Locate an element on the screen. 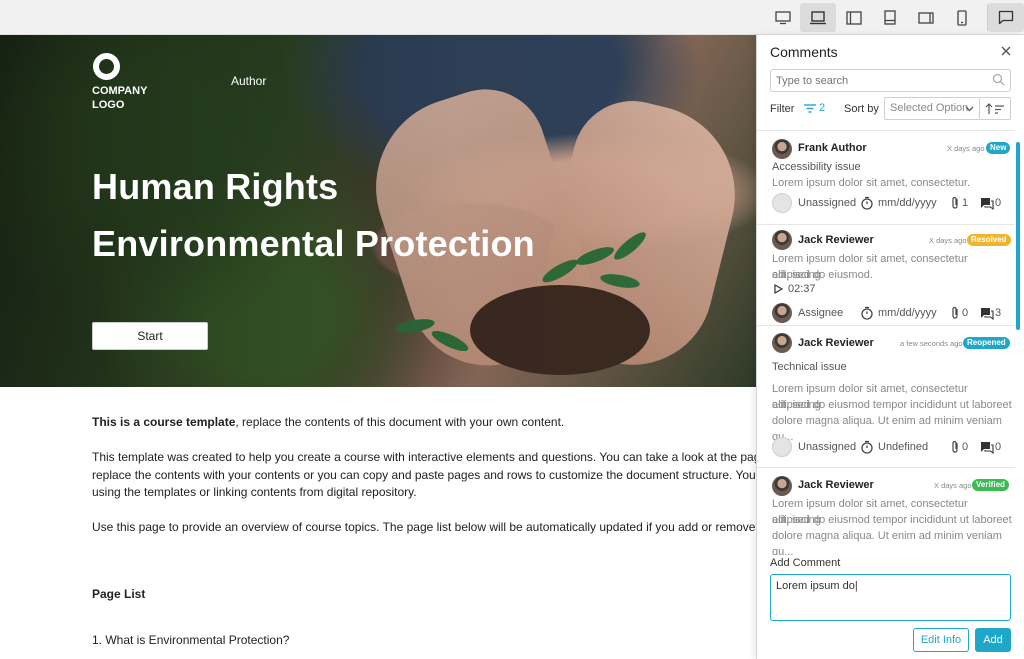 The image size is (1024, 659). status-badge: Resolved is located at coordinates (989, 240).